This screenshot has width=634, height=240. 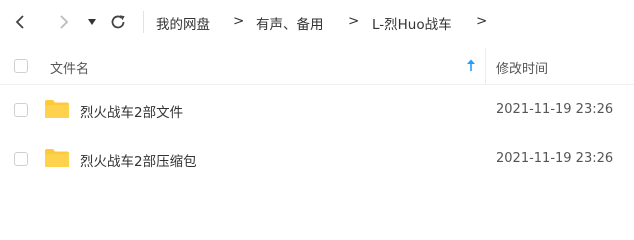 I want to click on column-header-modified: 修改时间, so click(x=522, y=67).